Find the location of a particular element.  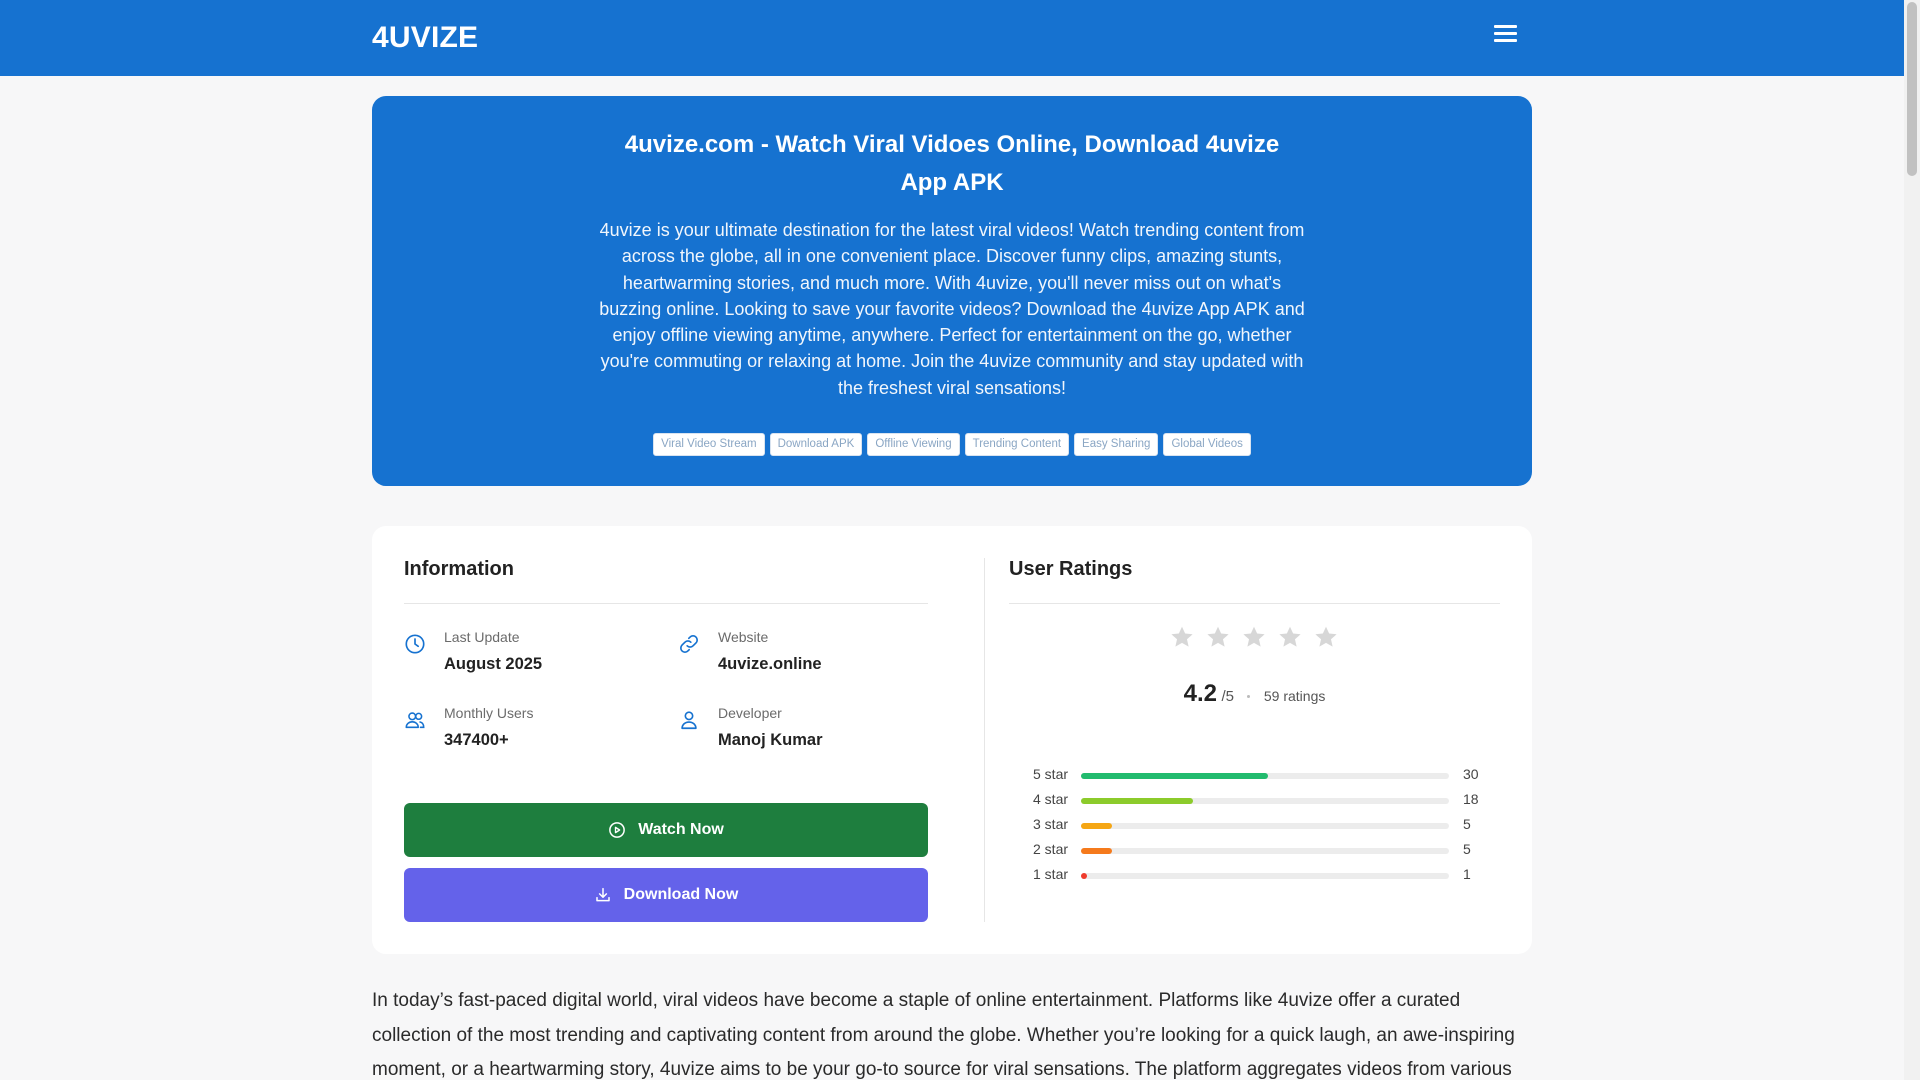

rating-row-count: 18 is located at coordinates (1471, 799).